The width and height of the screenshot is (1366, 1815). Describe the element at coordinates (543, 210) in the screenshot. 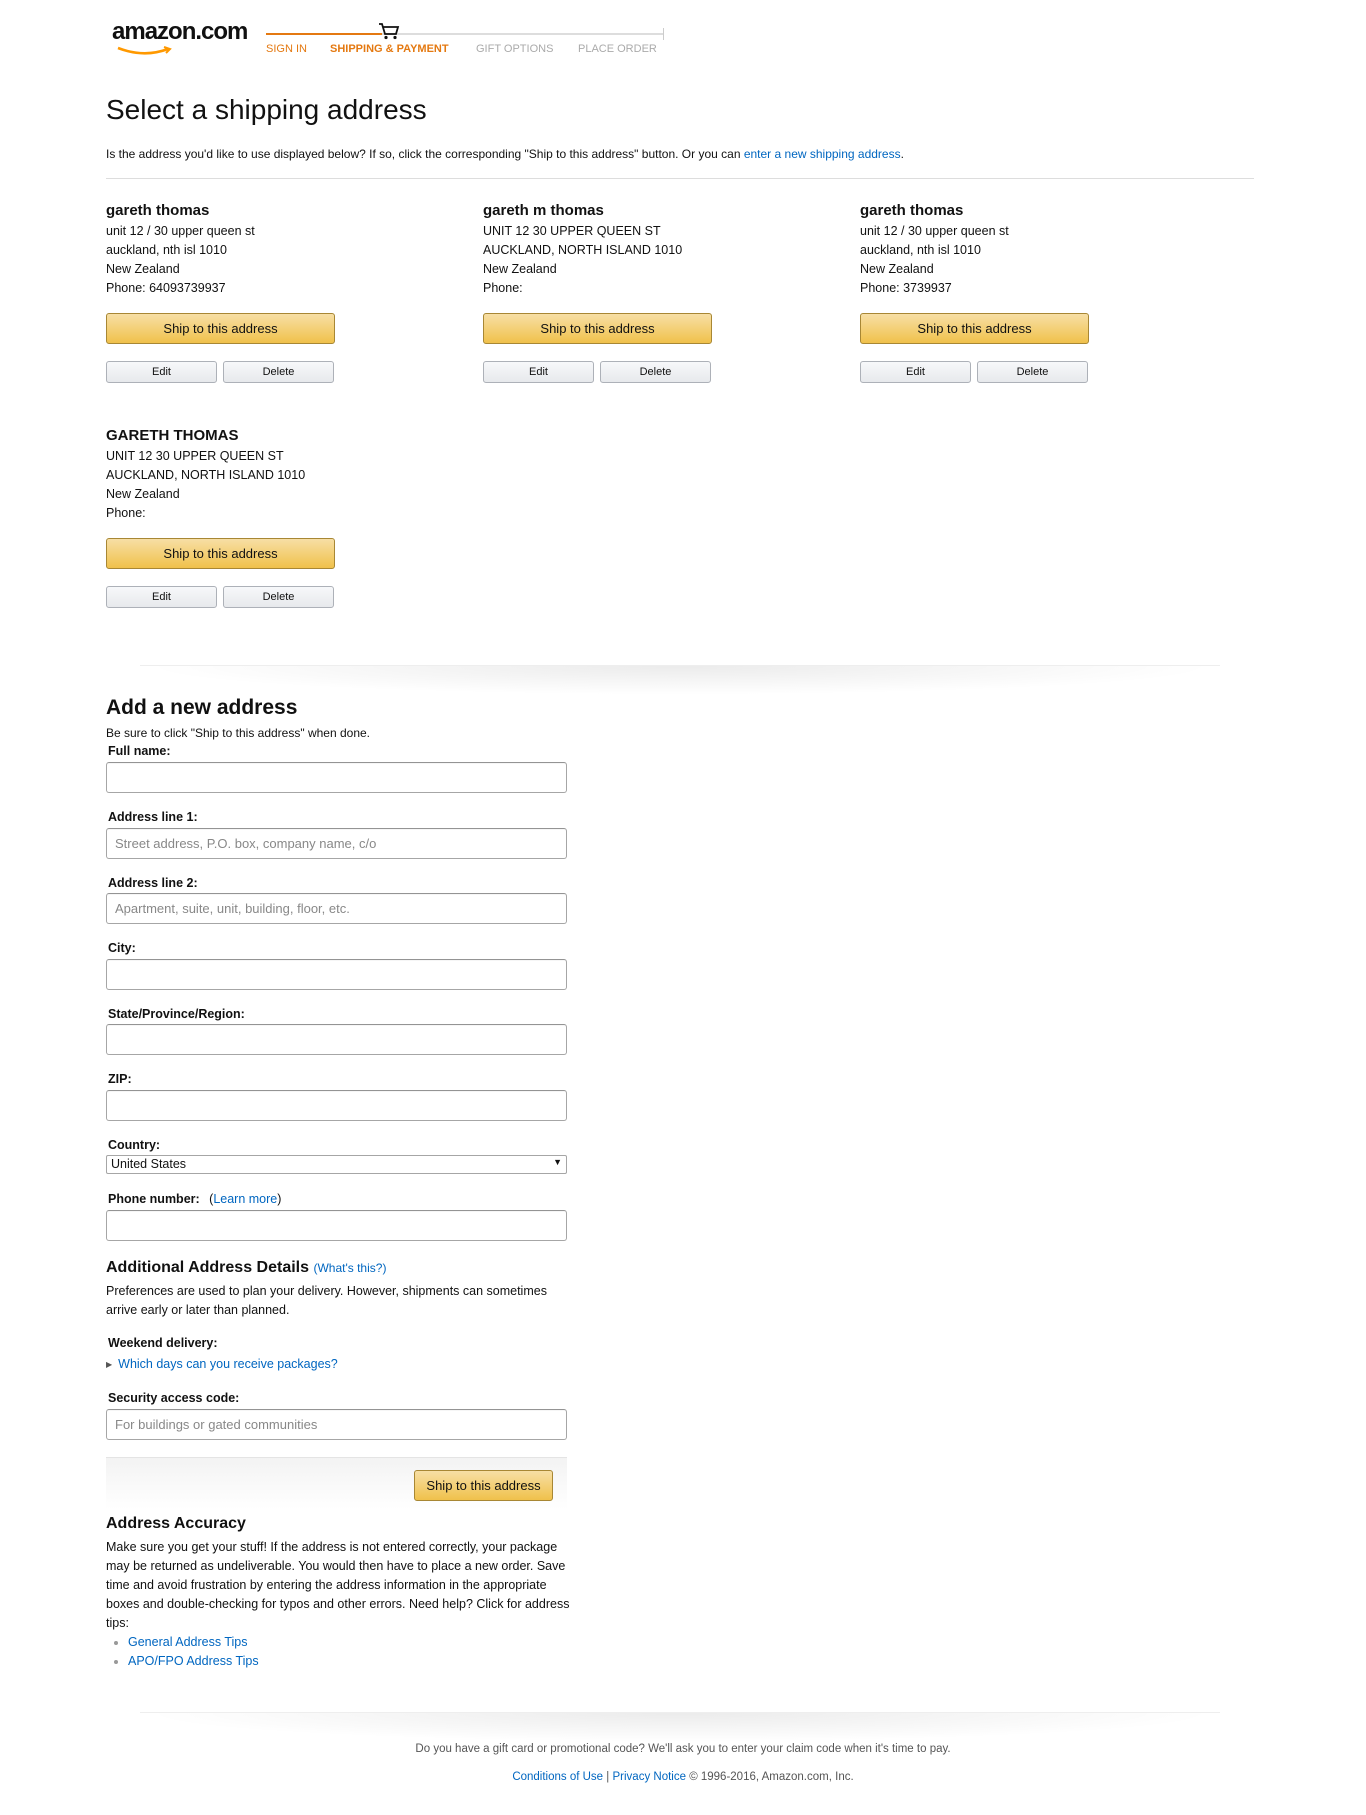

I see `address-name: gareth m thomas` at that location.